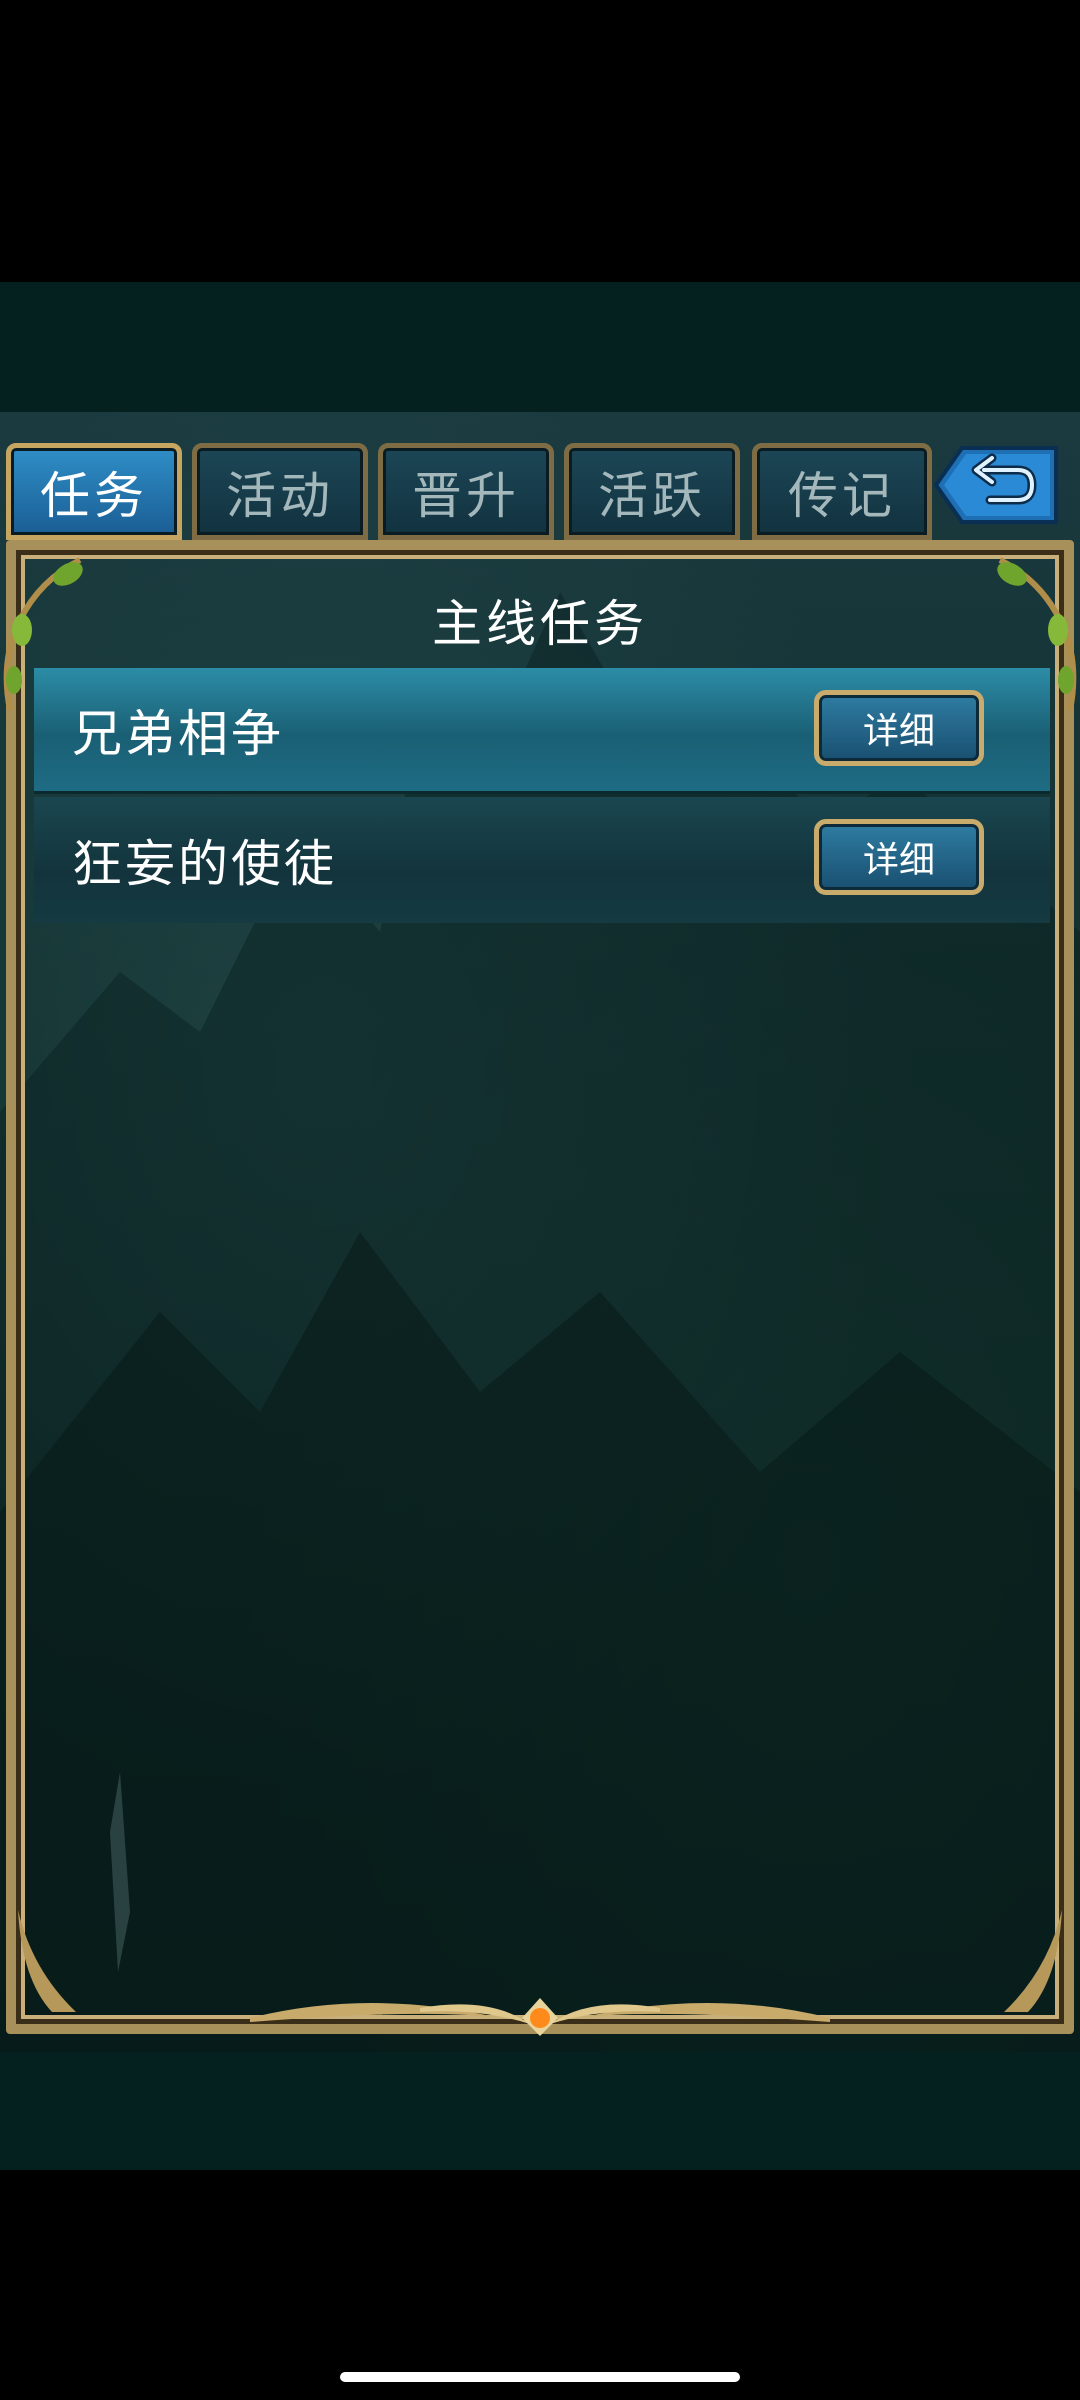  I want to click on tab-biography: 传记, so click(842, 491).